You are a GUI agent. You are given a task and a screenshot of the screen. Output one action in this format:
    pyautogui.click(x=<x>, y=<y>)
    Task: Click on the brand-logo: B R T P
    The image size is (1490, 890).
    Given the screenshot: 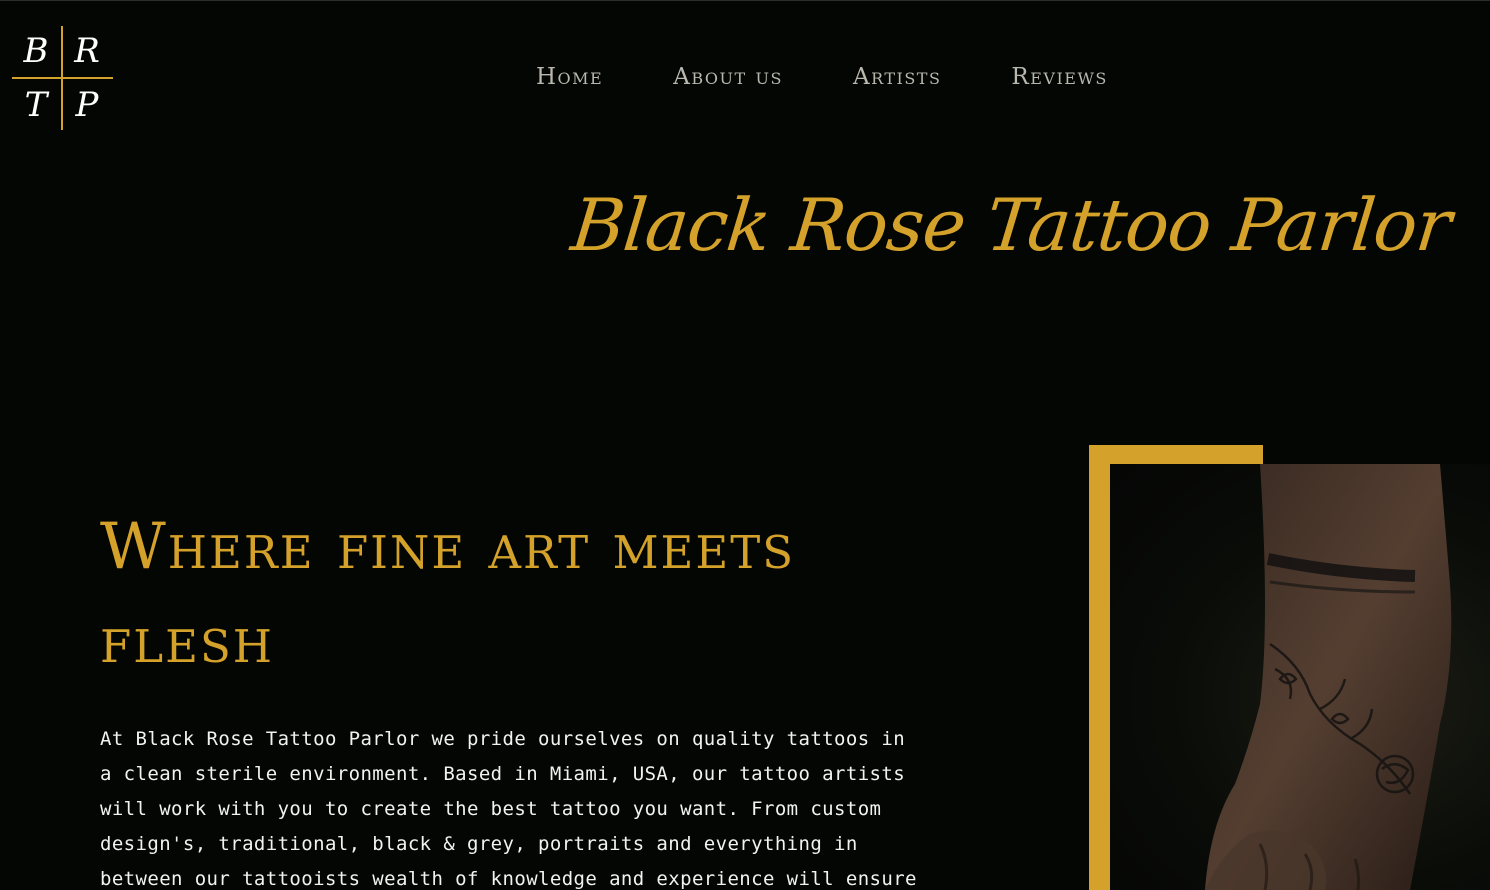 What is the action you would take?
    pyautogui.click(x=62, y=78)
    